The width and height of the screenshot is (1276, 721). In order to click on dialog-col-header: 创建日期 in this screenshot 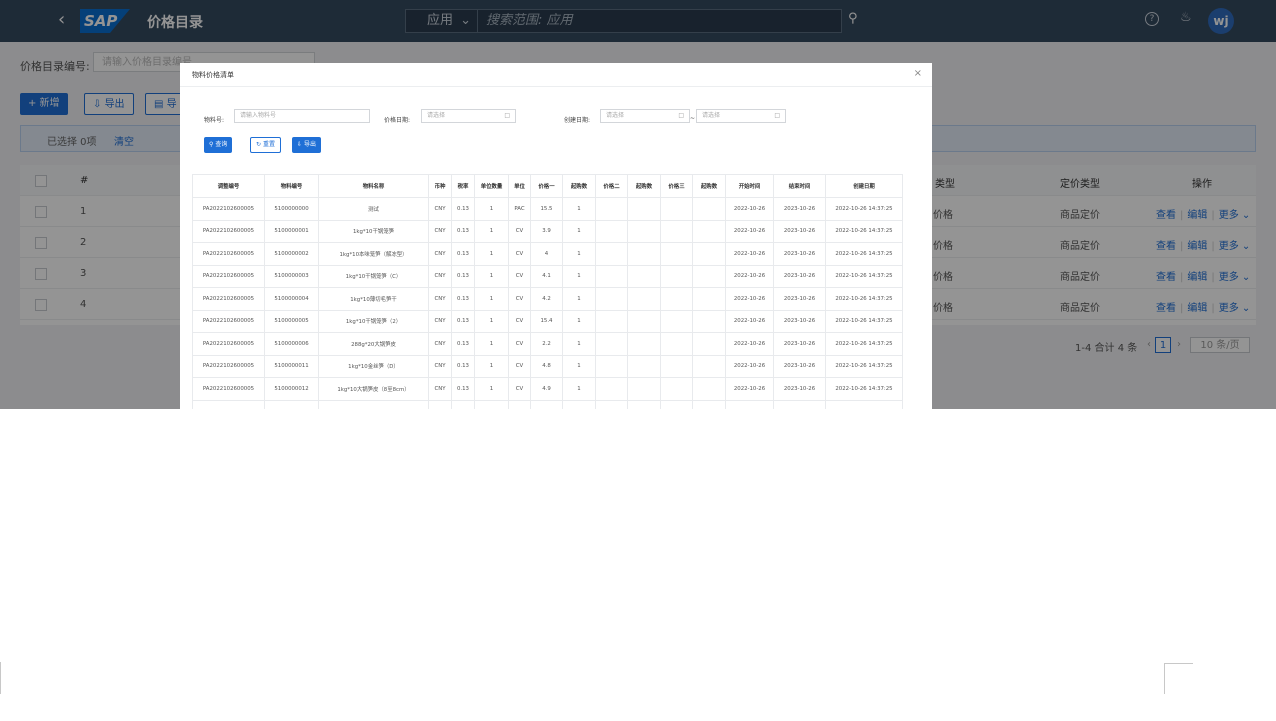, I will do `click(864, 186)`.